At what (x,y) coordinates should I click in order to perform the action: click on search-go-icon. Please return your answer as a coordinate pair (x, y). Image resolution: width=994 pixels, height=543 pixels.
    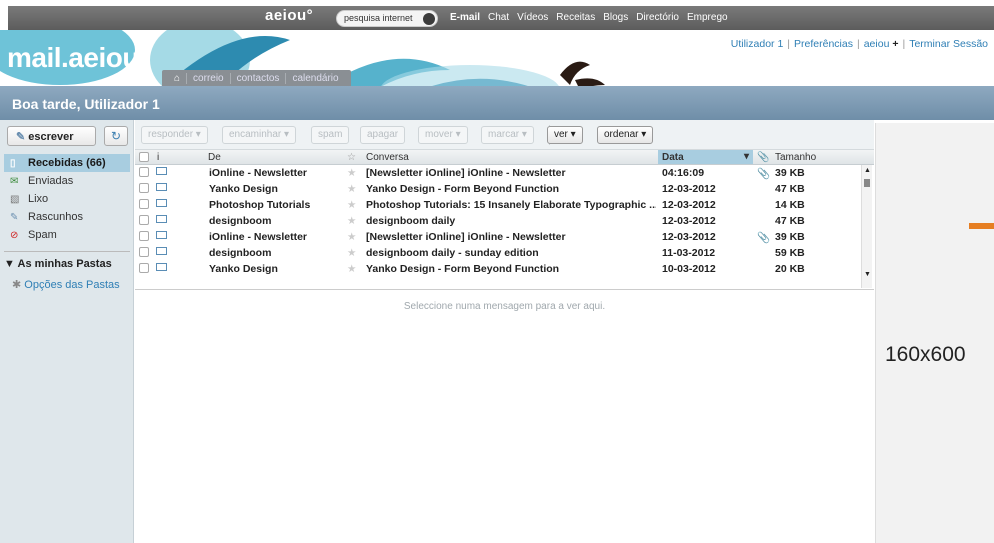
    Looking at the image, I should click on (429, 19).